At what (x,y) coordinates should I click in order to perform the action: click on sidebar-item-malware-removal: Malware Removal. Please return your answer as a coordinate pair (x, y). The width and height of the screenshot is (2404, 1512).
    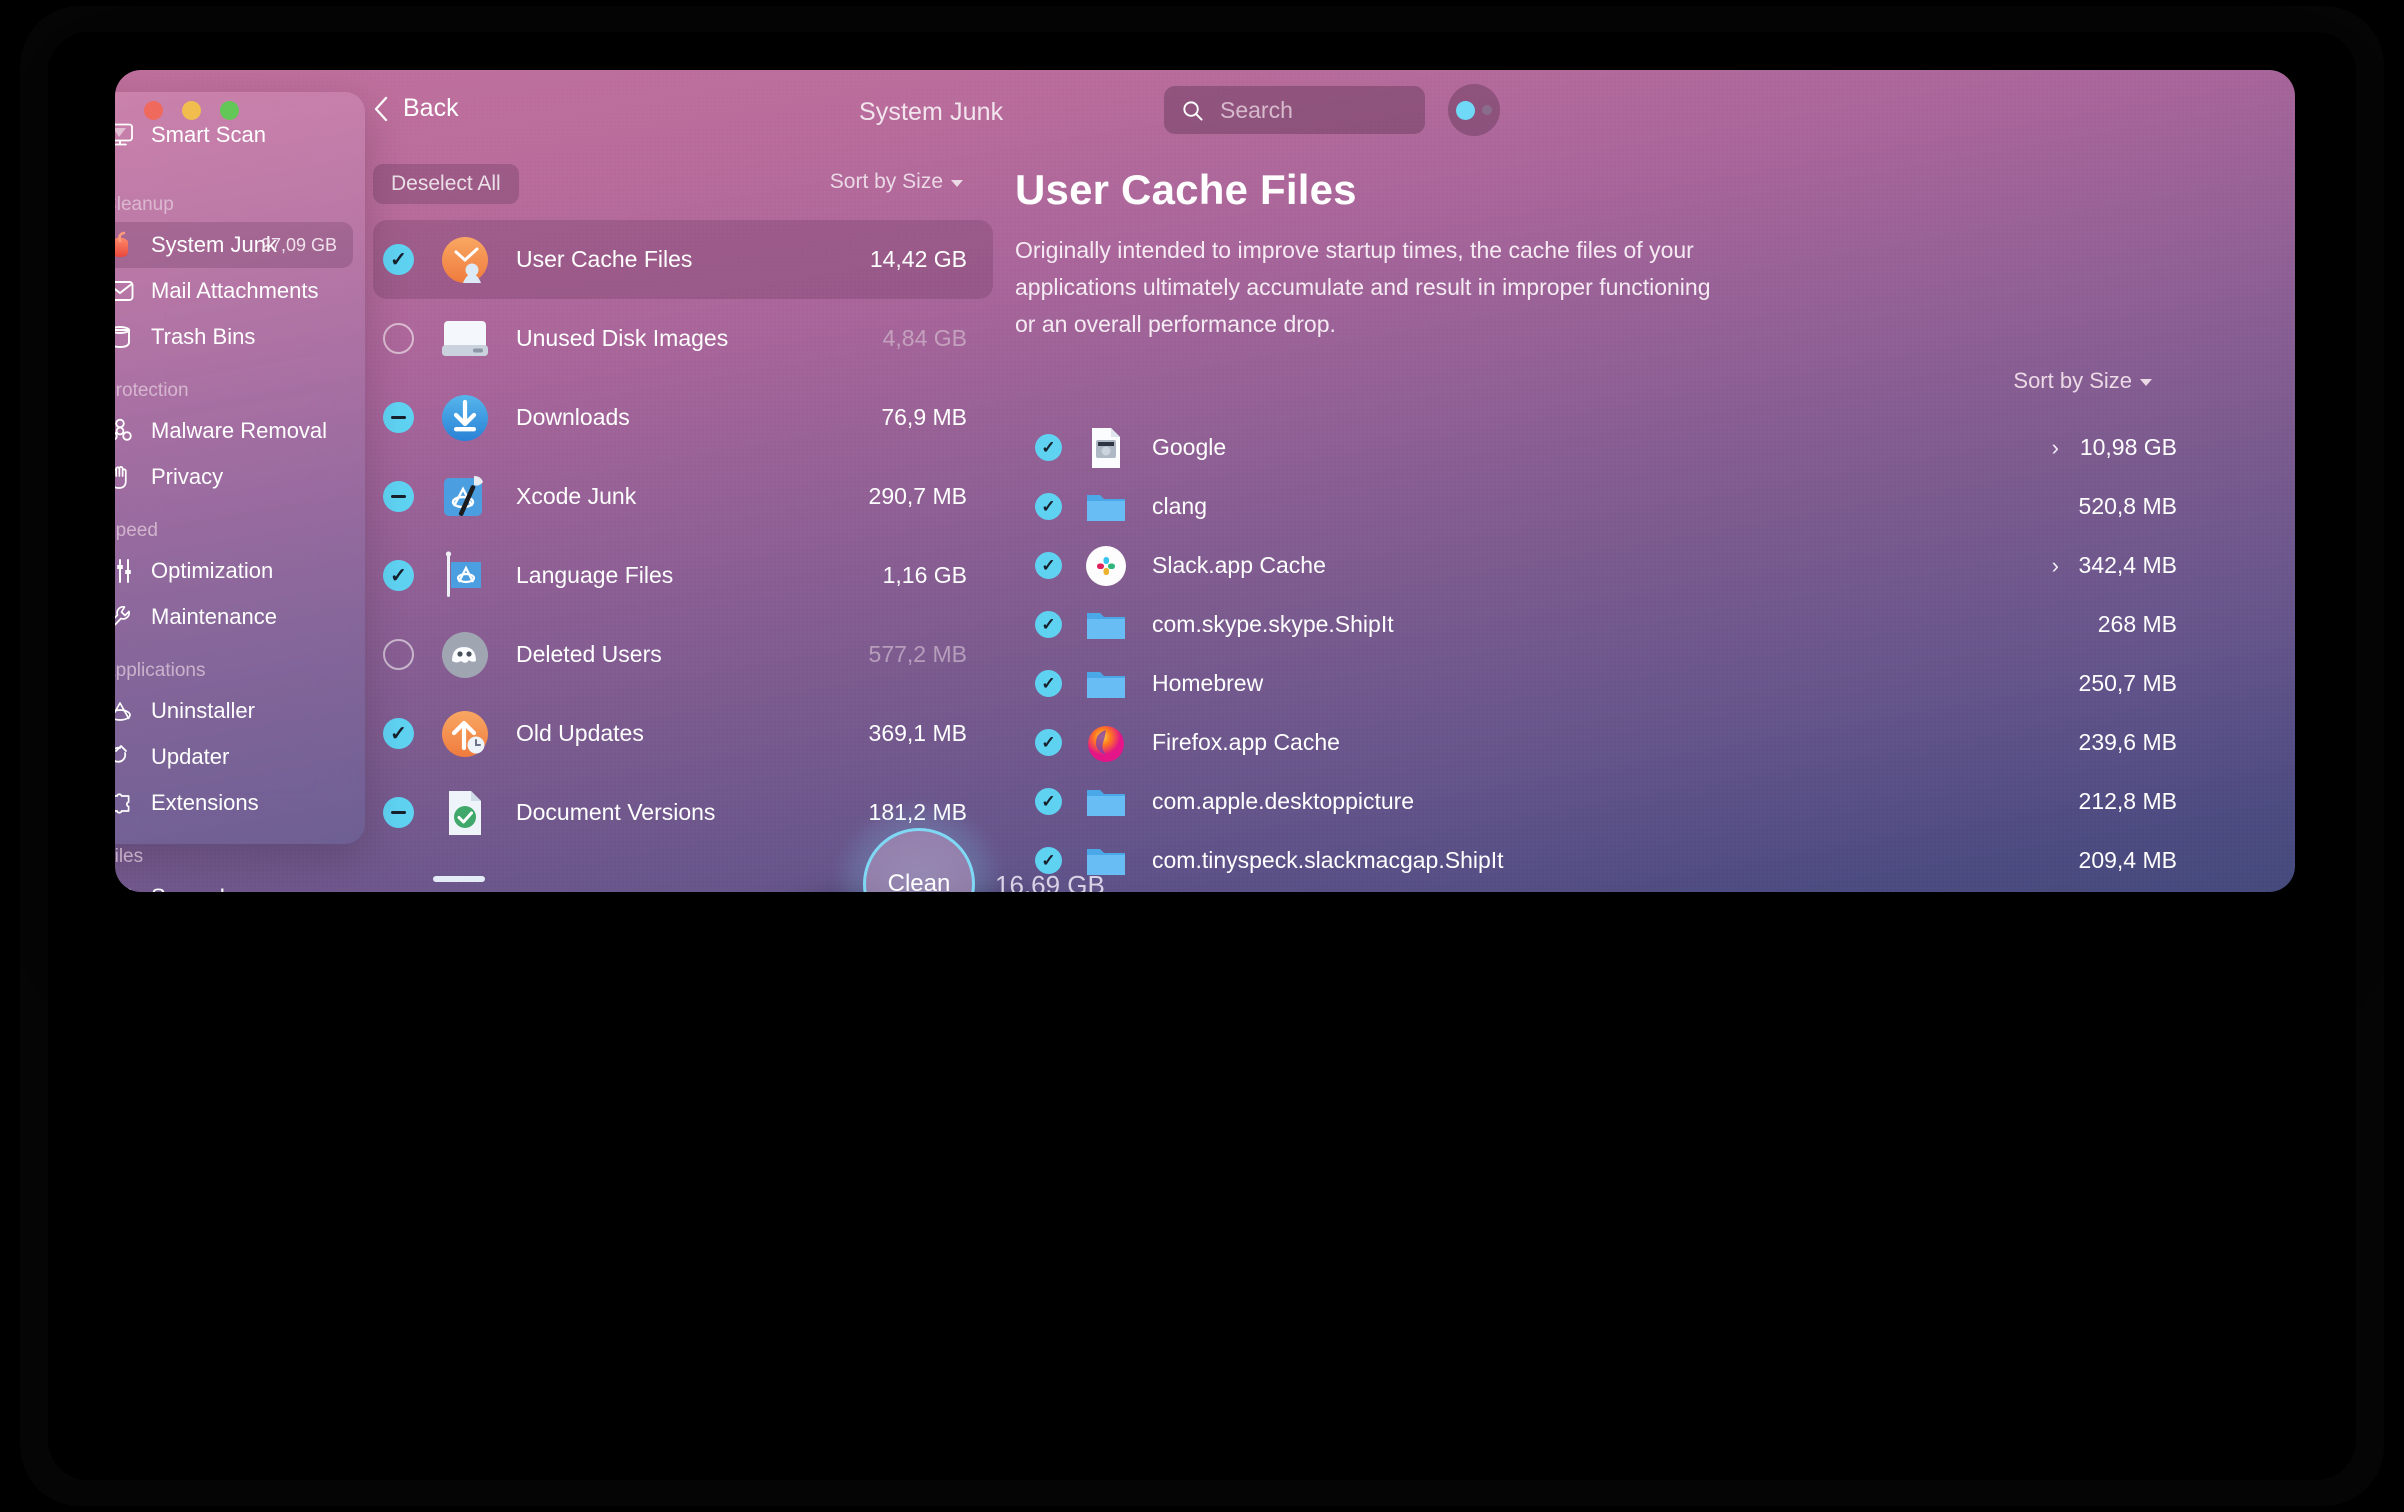
    Looking at the image, I should click on (234, 431).